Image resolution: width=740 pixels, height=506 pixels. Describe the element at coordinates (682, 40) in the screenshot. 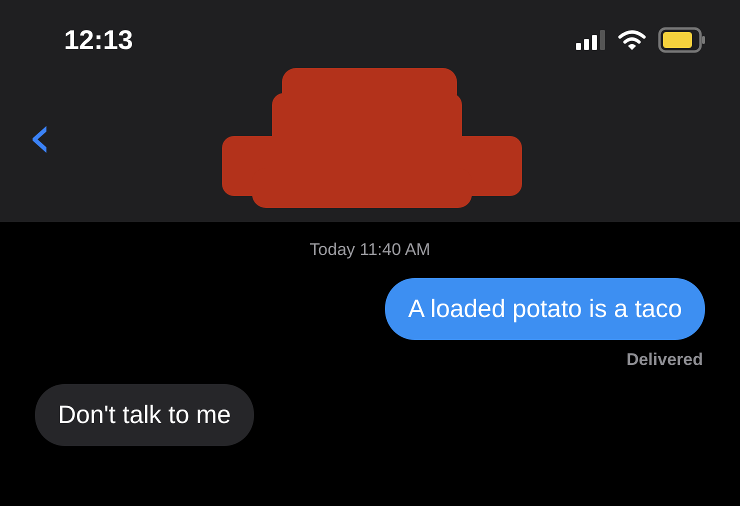

I see `battery-icon` at that location.